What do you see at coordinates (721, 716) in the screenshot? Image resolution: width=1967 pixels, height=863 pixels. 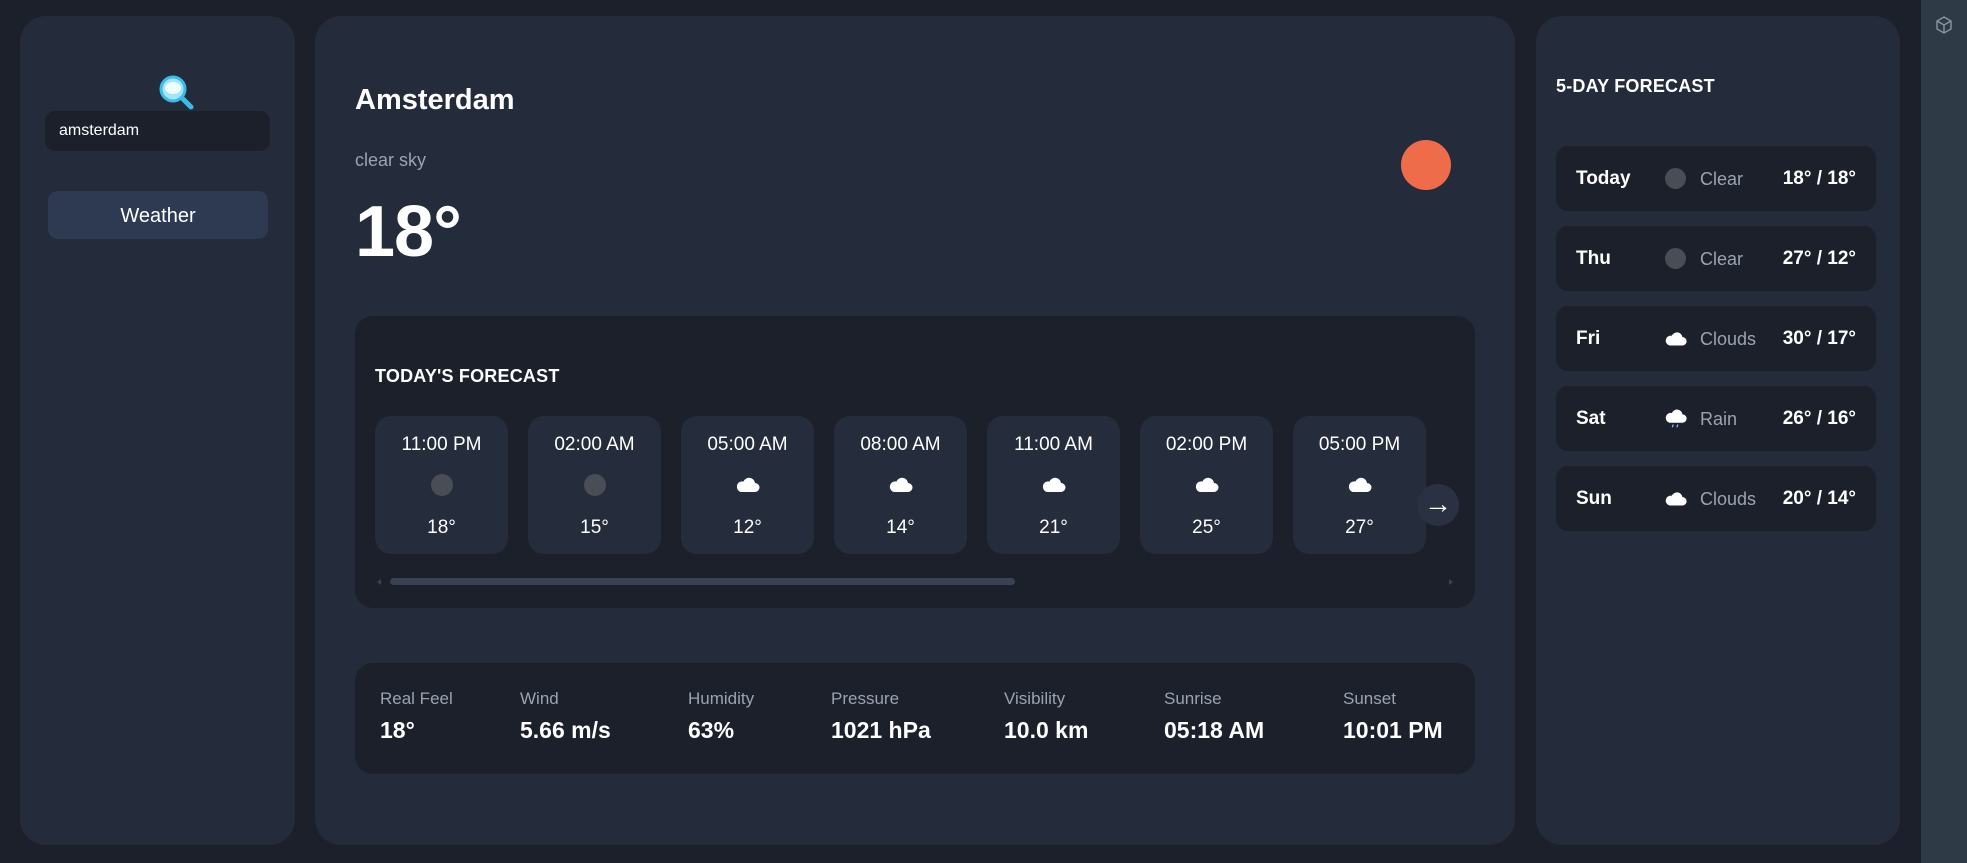 I see `detail-humidity: Humidity 63%` at bounding box center [721, 716].